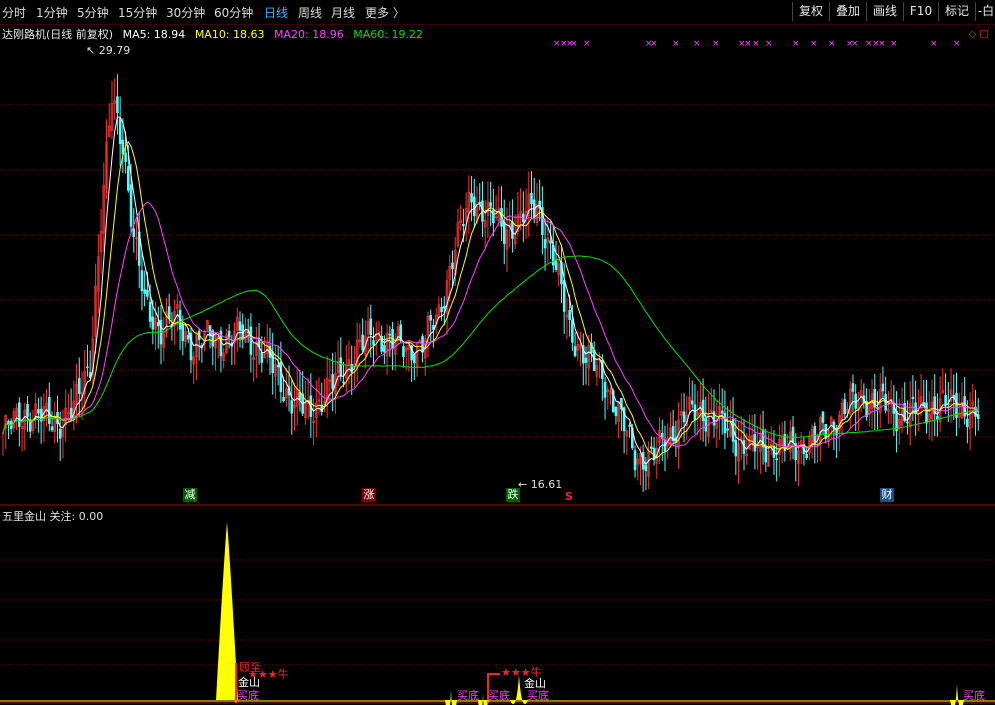 Image resolution: width=995 pixels, height=705 pixels. What do you see at coordinates (540, 484) in the screenshot?
I see `low-price-label: ← 16.61` at bounding box center [540, 484].